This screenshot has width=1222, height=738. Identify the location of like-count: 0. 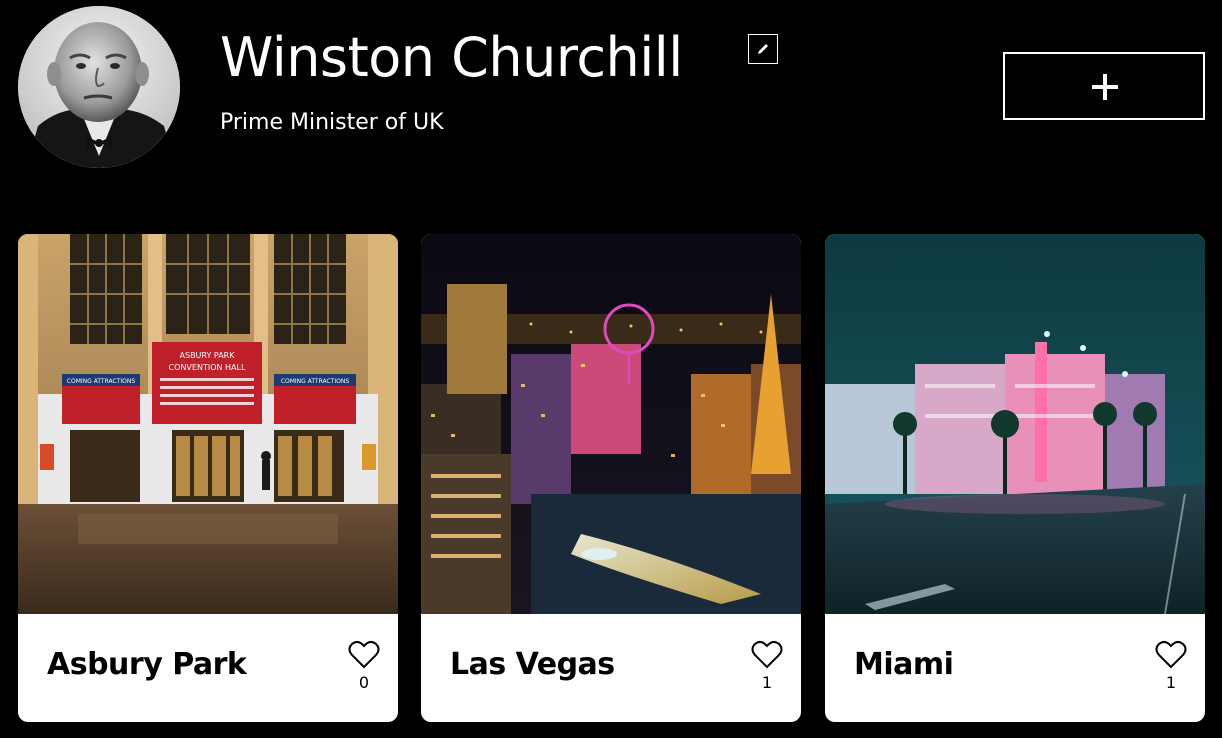
(364, 682).